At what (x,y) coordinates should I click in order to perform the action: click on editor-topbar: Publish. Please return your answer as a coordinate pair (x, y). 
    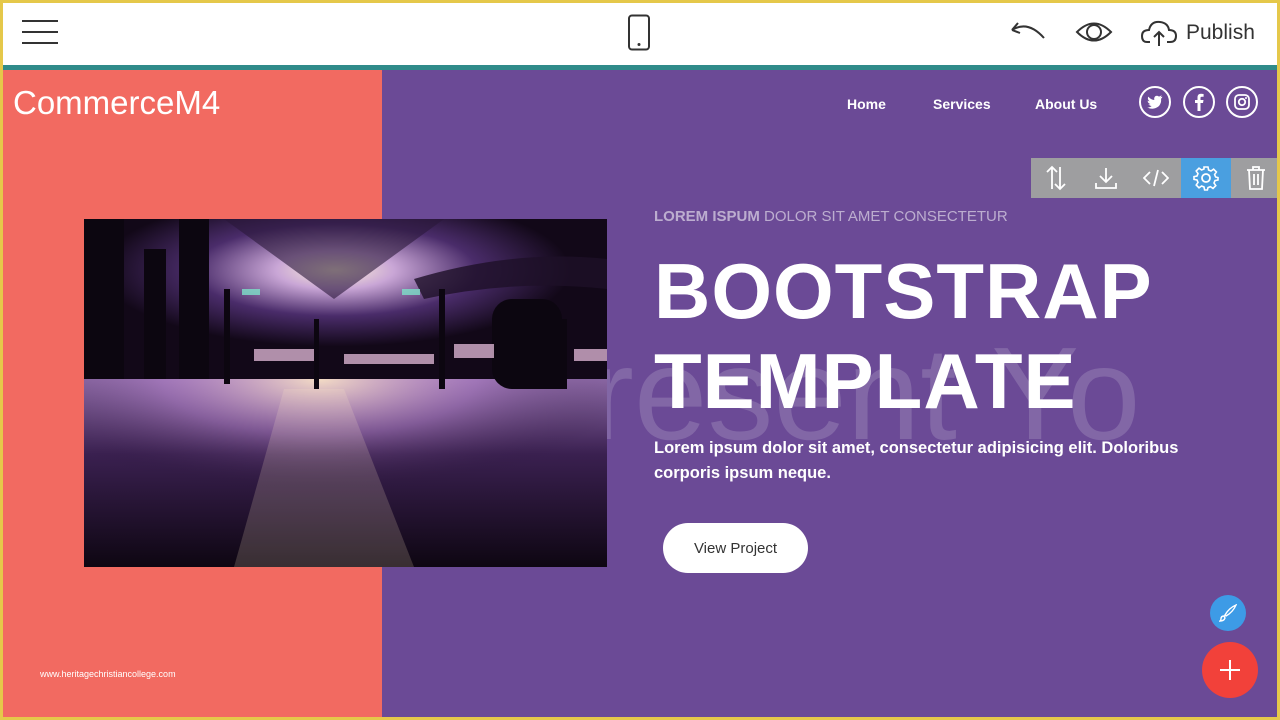
    Looking at the image, I should click on (640, 32).